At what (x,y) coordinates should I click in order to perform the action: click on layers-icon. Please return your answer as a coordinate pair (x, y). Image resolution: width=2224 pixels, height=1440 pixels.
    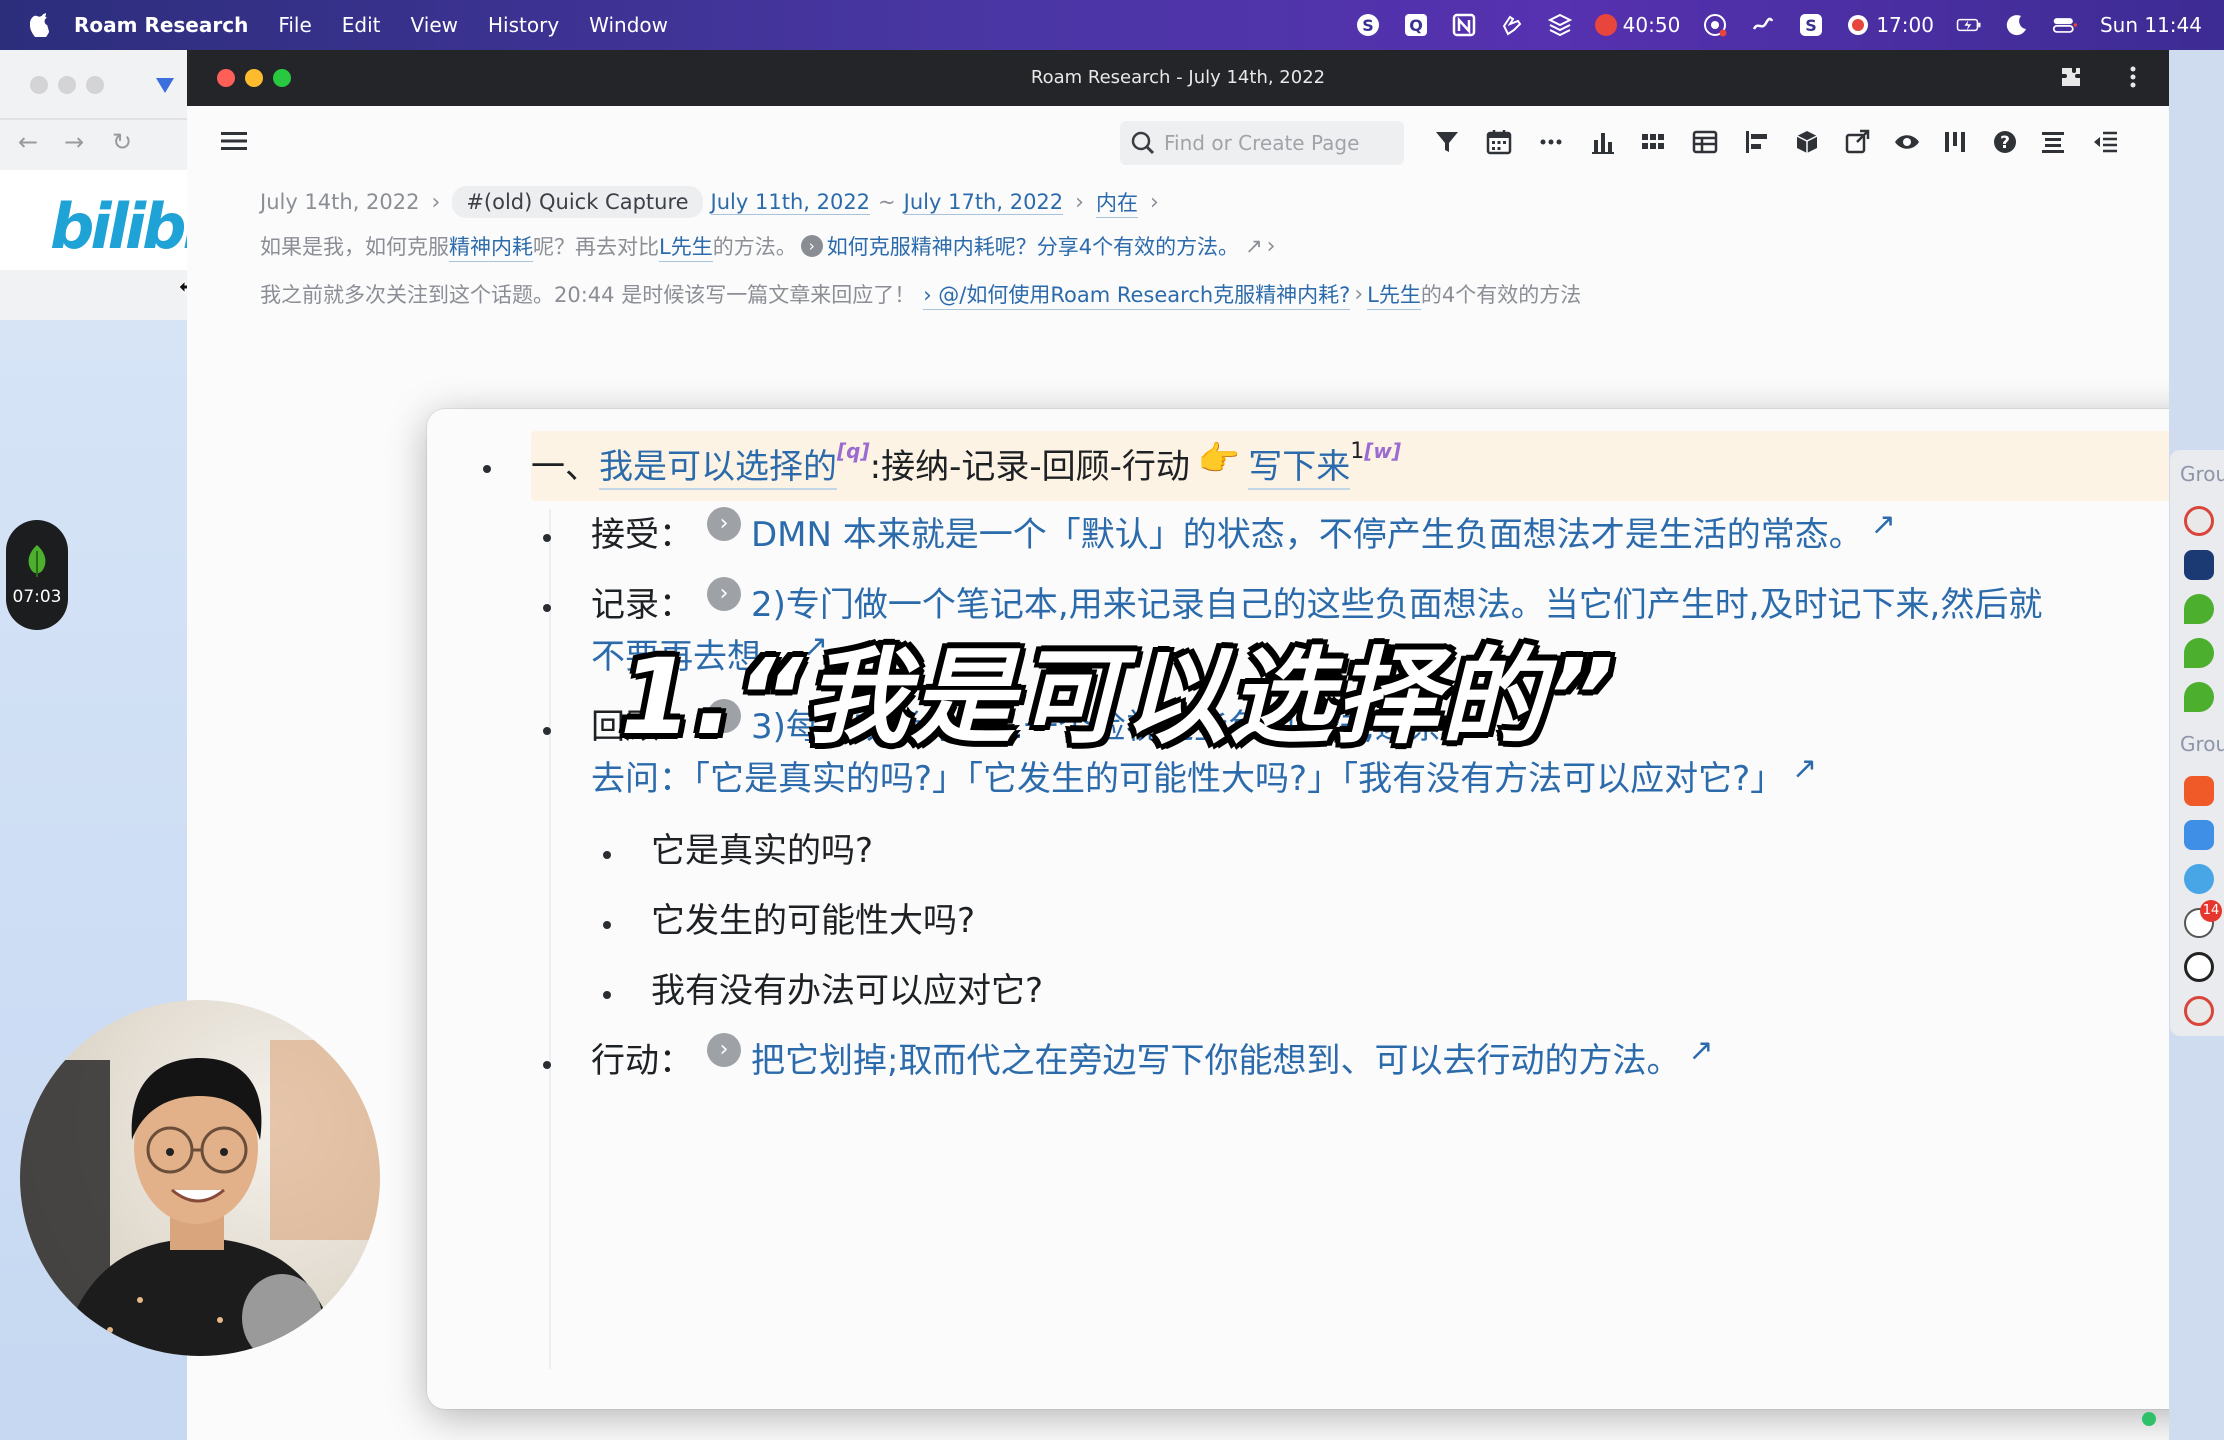
    Looking at the image, I should click on (1560, 25).